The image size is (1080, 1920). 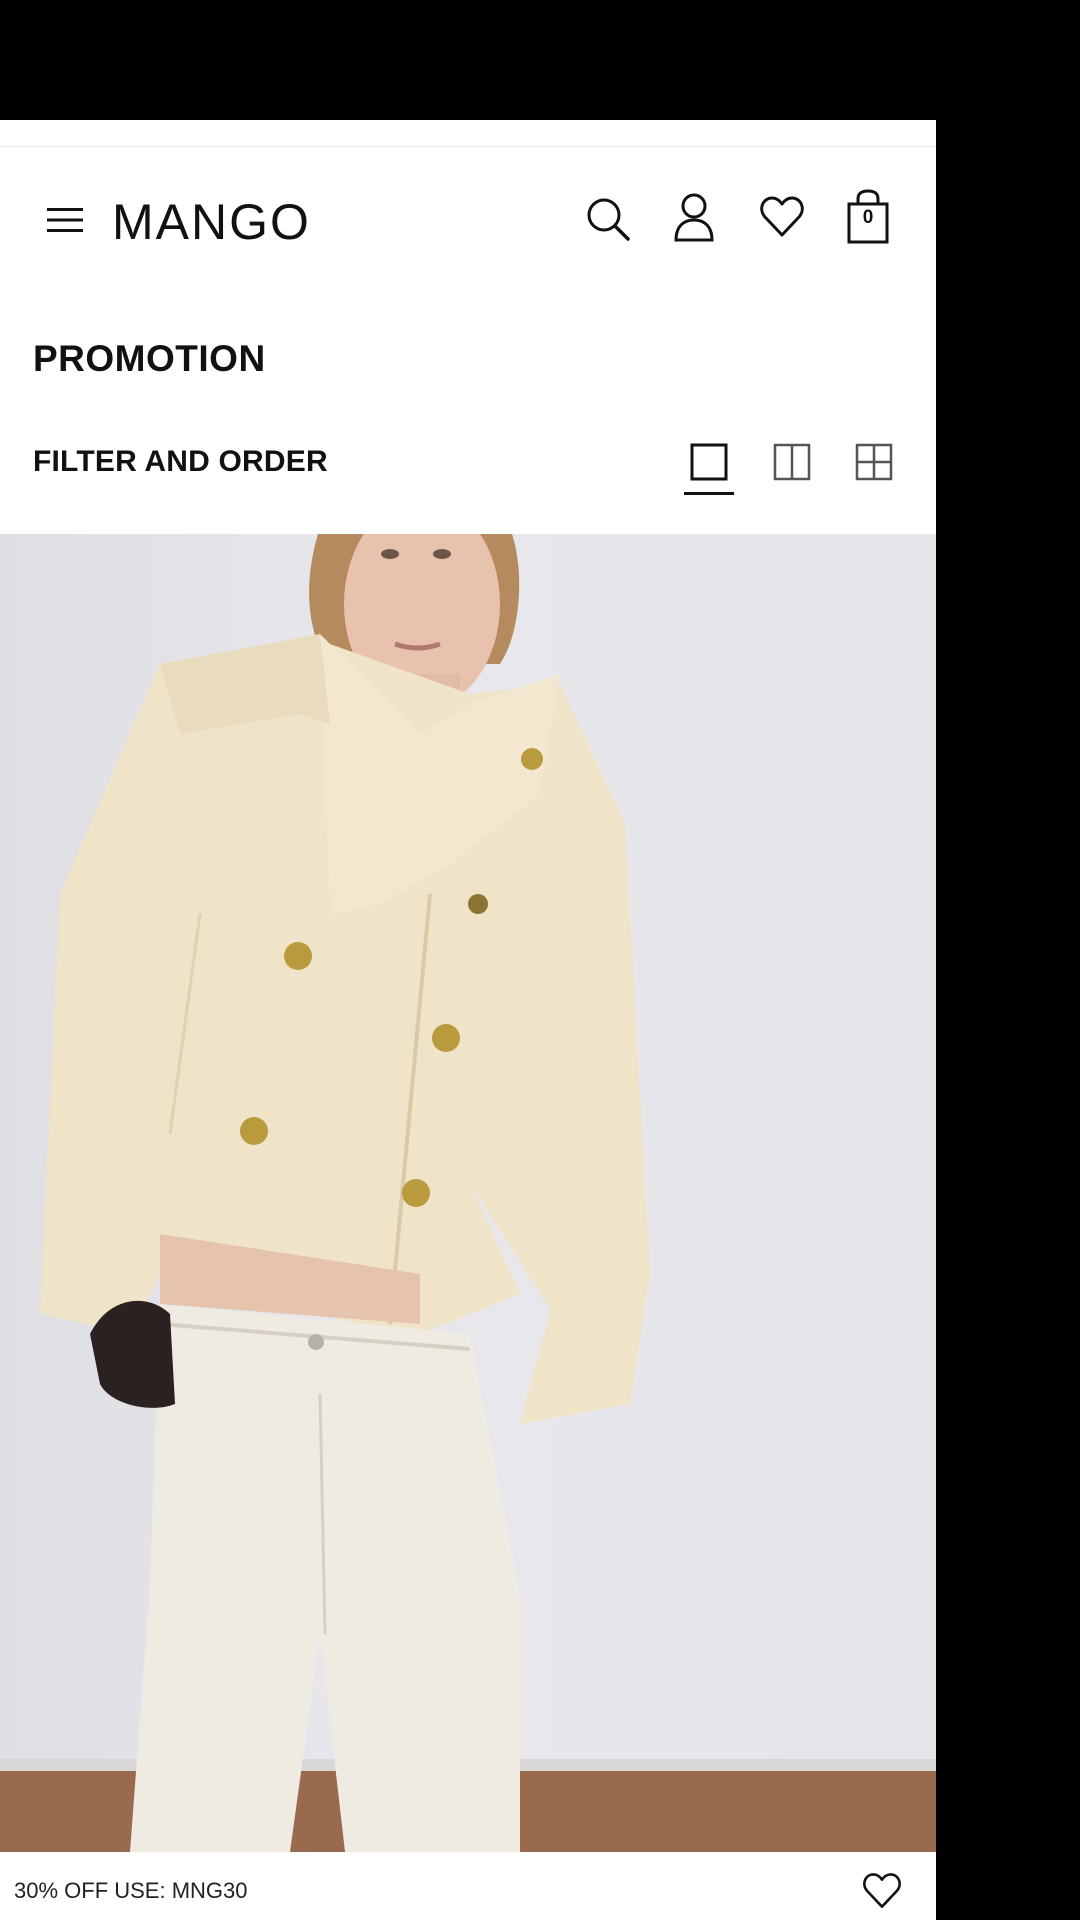 What do you see at coordinates (709, 493) in the screenshot?
I see `selected-view-indicator` at bounding box center [709, 493].